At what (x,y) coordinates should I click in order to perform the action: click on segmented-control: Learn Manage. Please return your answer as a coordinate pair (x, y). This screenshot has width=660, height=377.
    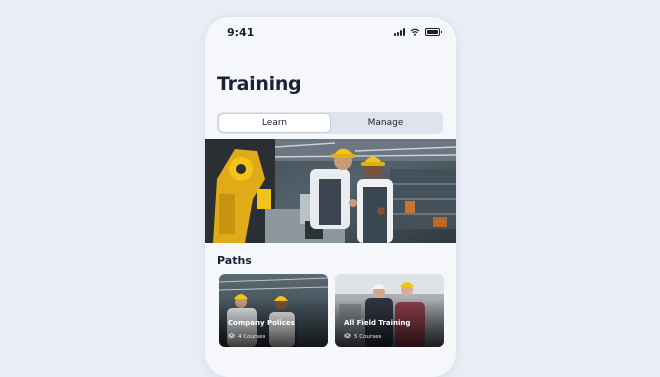
    Looking at the image, I should click on (330, 123).